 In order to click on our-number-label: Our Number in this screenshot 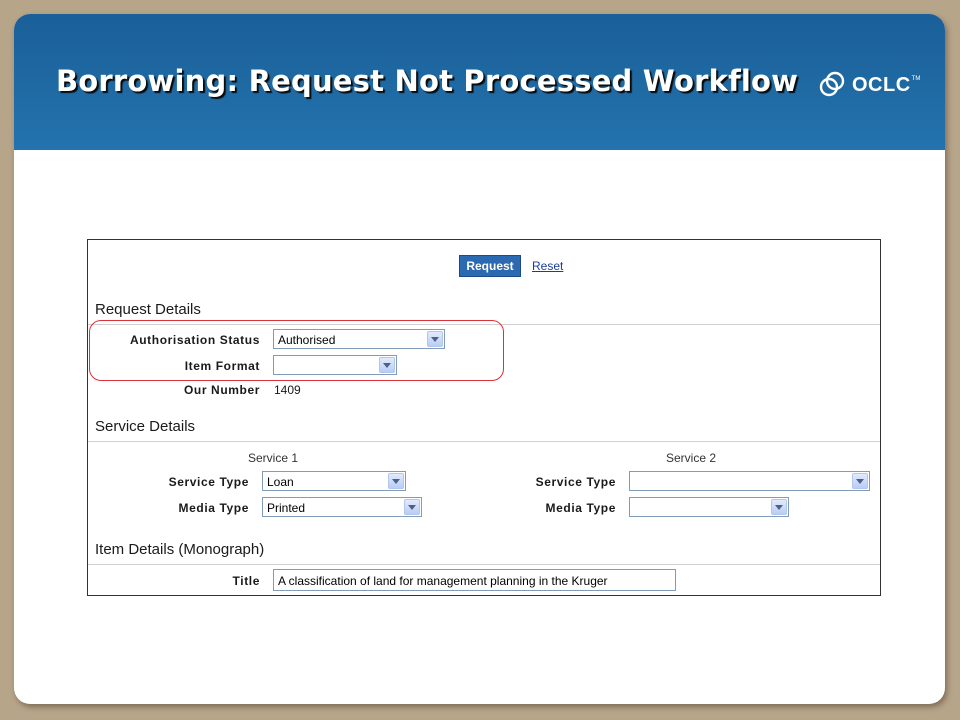, I will do `click(221, 390)`.